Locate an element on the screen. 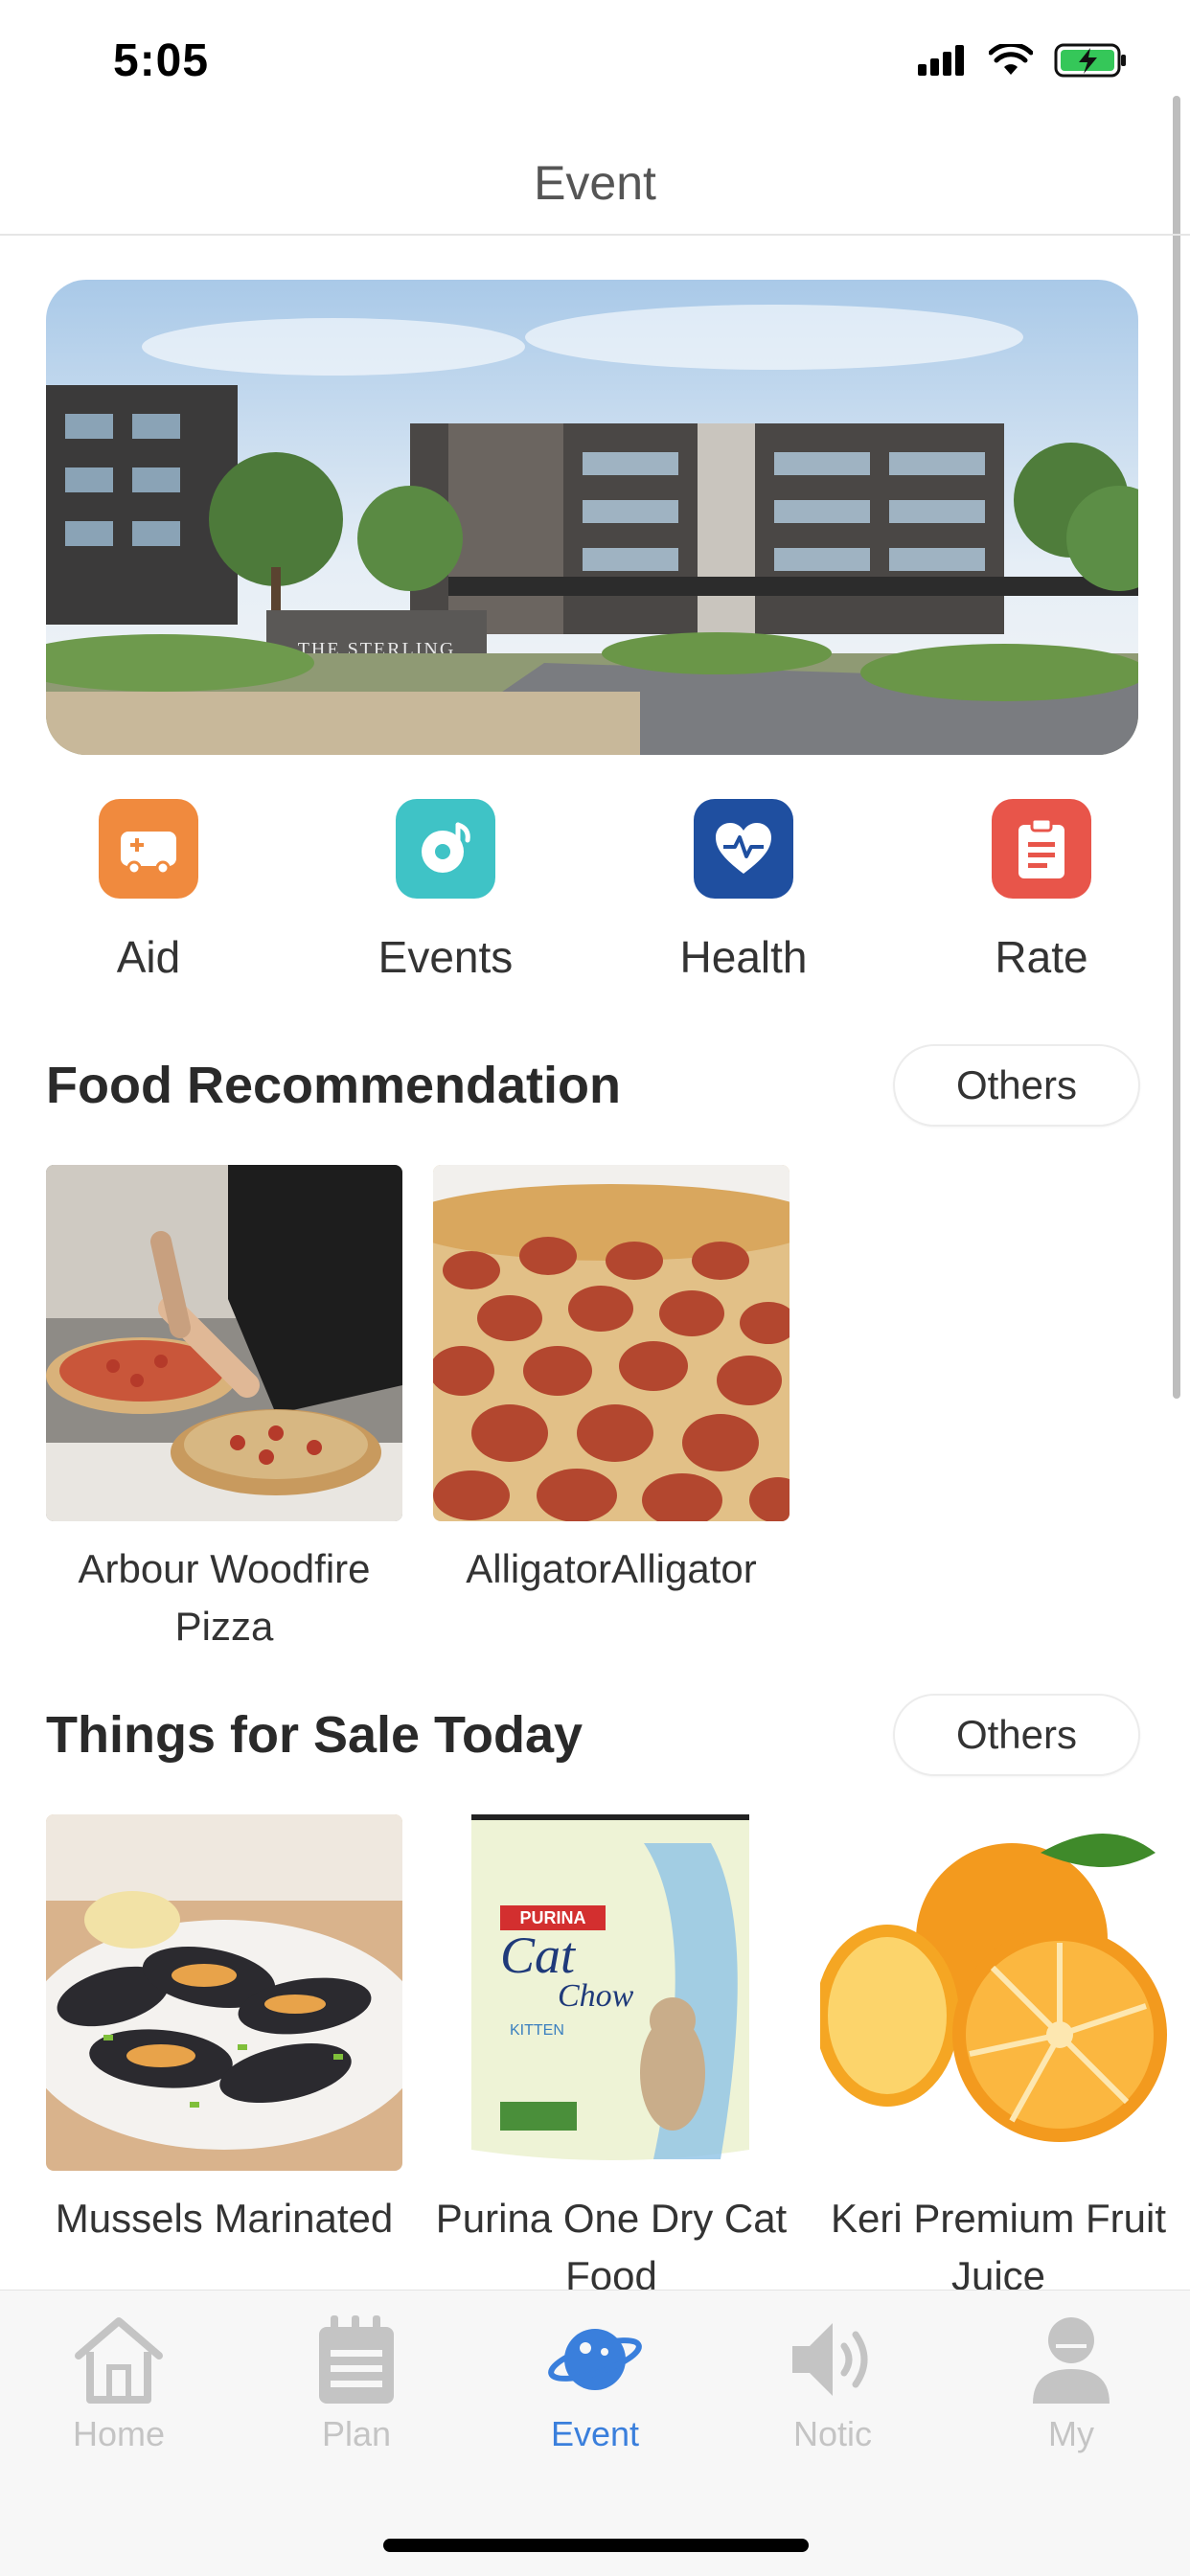  quick-action-label: Events is located at coordinates (446, 957).